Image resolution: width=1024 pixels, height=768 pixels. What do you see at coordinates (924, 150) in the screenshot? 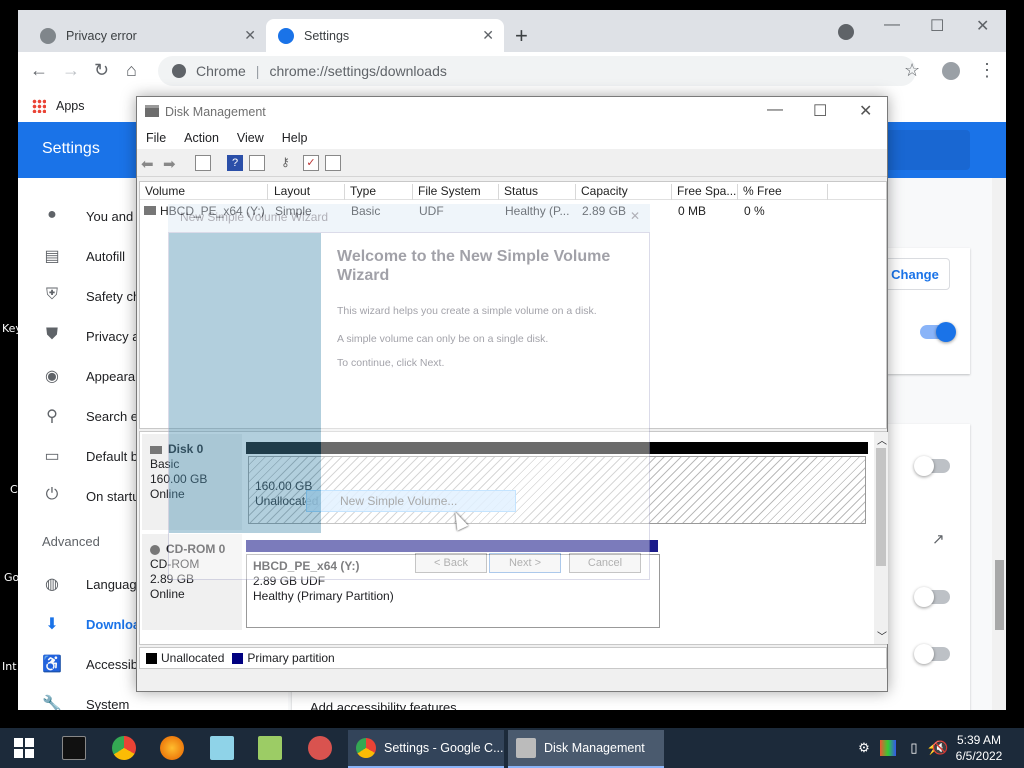
I see `settings-search-box` at bounding box center [924, 150].